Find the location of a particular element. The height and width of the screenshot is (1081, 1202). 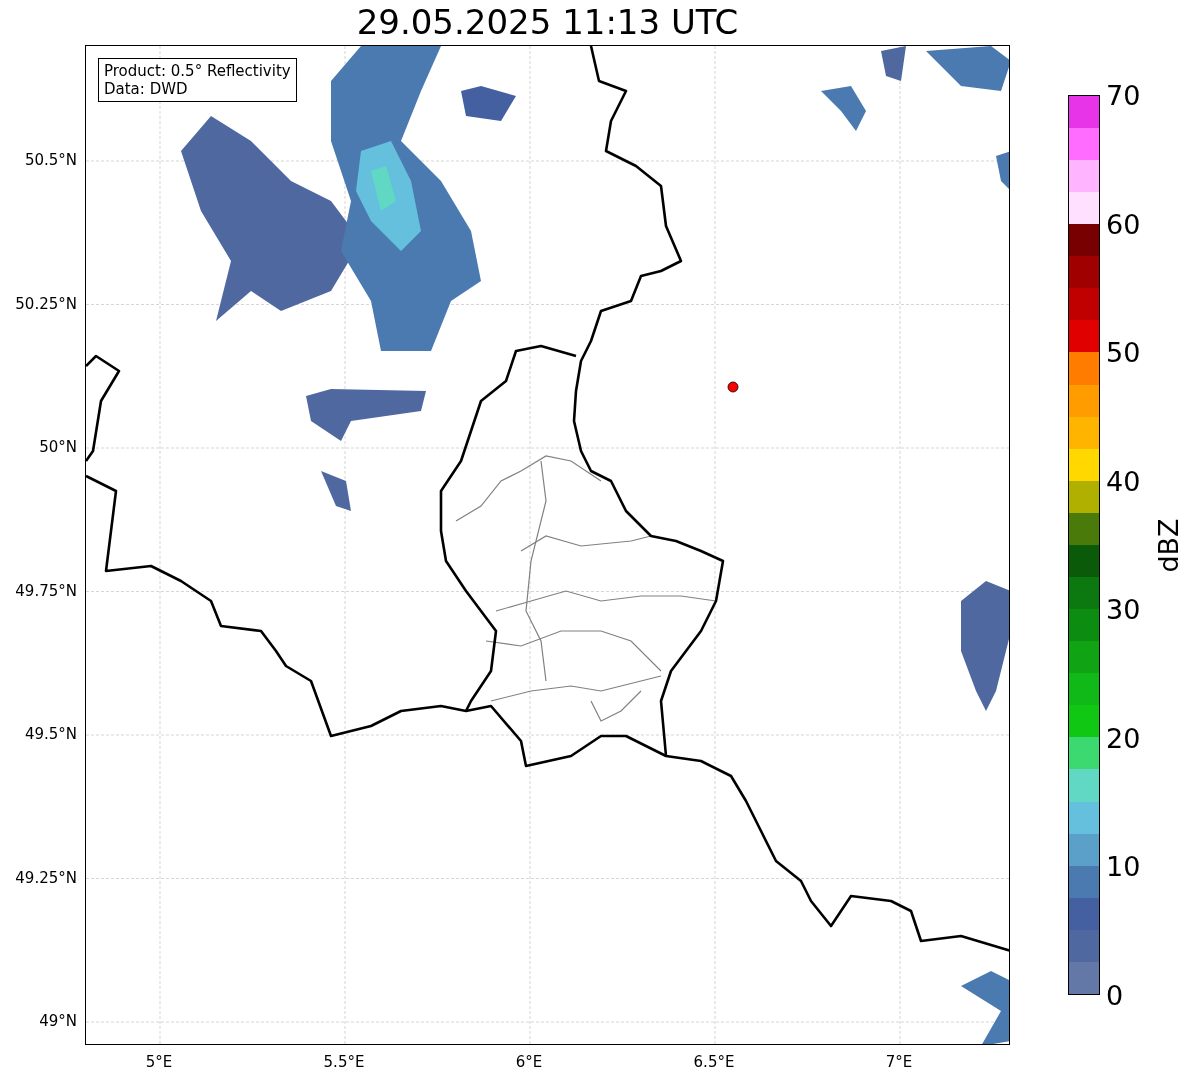

latitude-label: 49°N is located at coordinates (58, 1021).